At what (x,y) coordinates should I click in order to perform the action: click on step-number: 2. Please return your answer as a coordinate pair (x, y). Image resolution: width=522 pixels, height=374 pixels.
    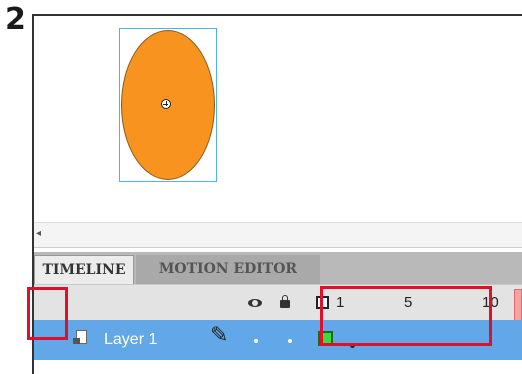
    Looking at the image, I should click on (15, 19).